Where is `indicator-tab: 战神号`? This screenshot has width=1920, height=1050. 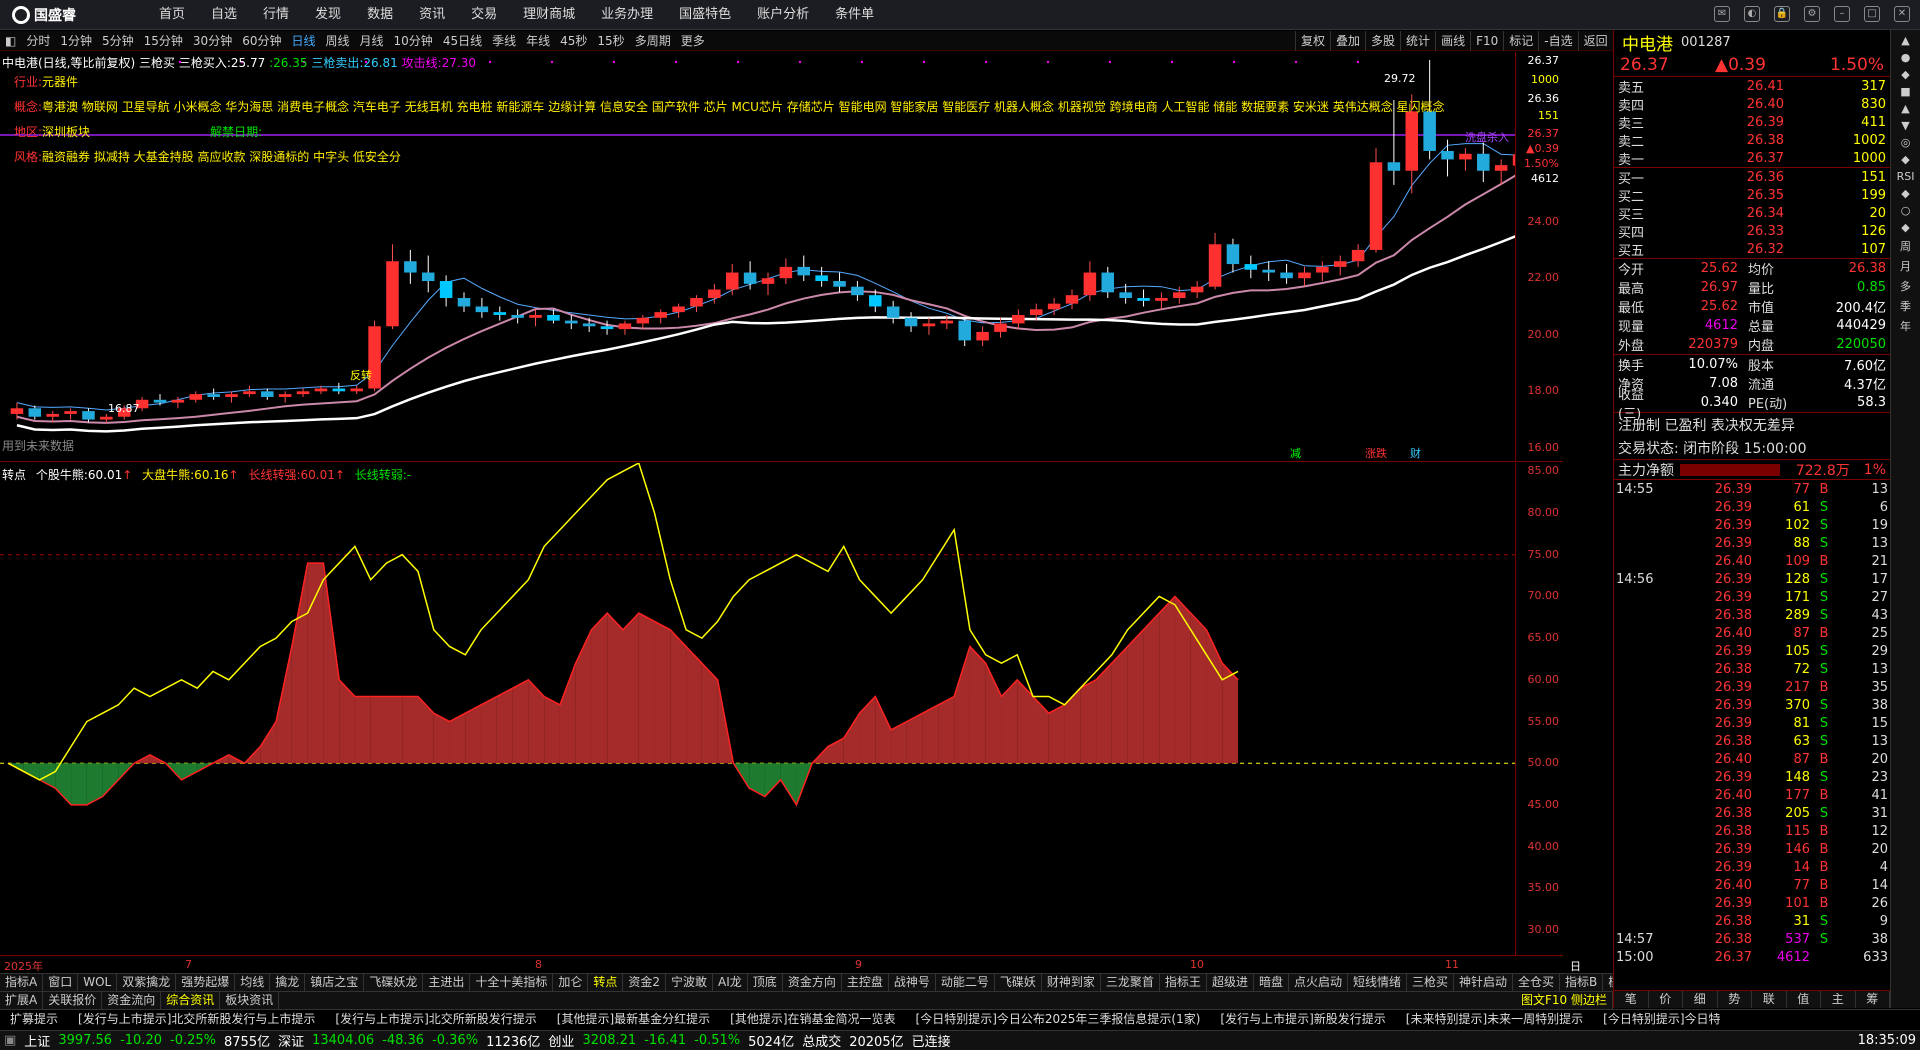
indicator-tab: 战神号 is located at coordinates (912, 982).